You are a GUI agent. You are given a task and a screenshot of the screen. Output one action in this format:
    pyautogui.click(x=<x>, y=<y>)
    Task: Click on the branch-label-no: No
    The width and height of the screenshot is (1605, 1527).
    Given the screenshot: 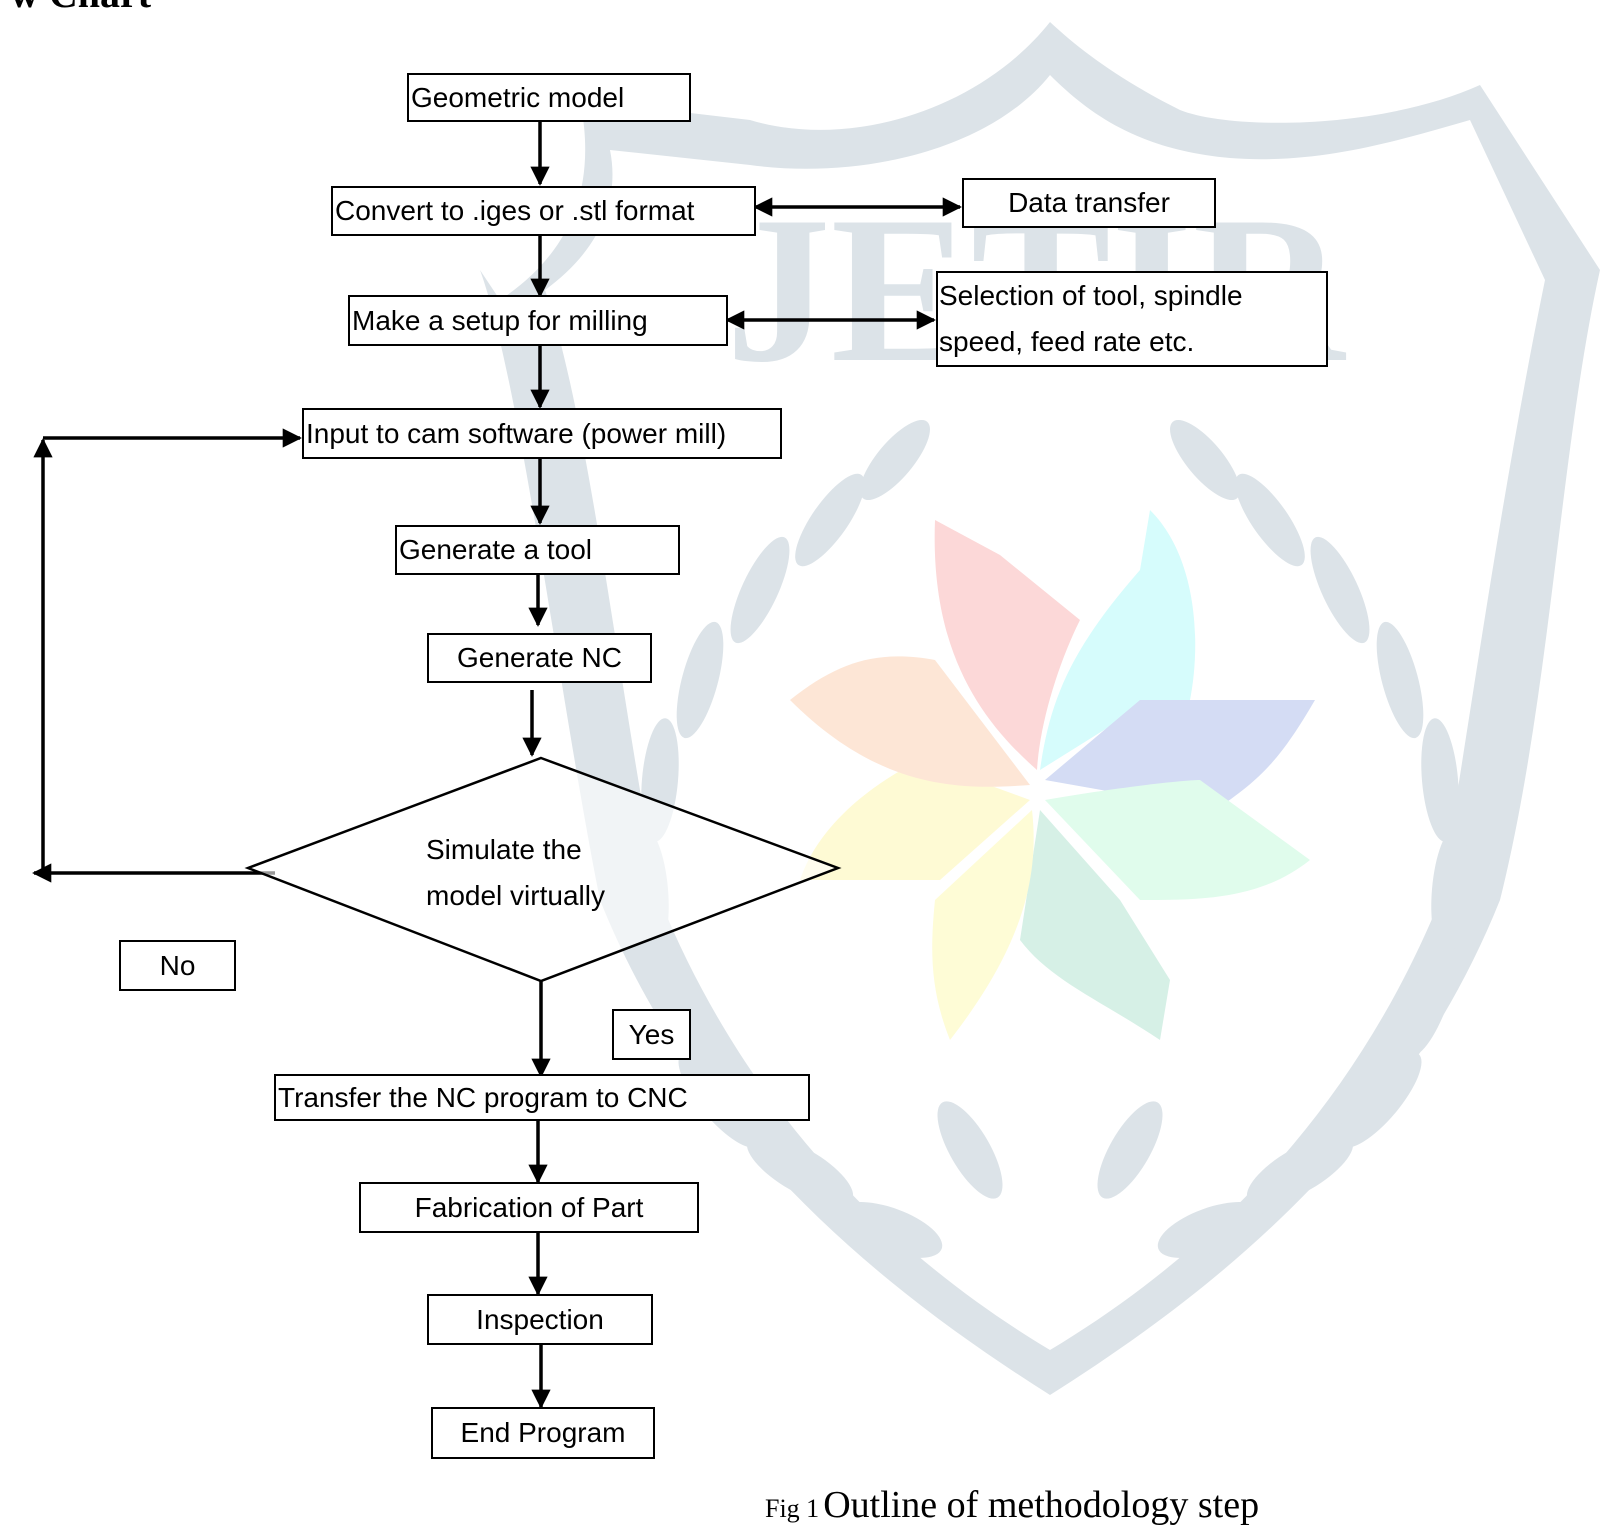 What is the action you would take?
    pyautogui.click(x=177, y=965)
    